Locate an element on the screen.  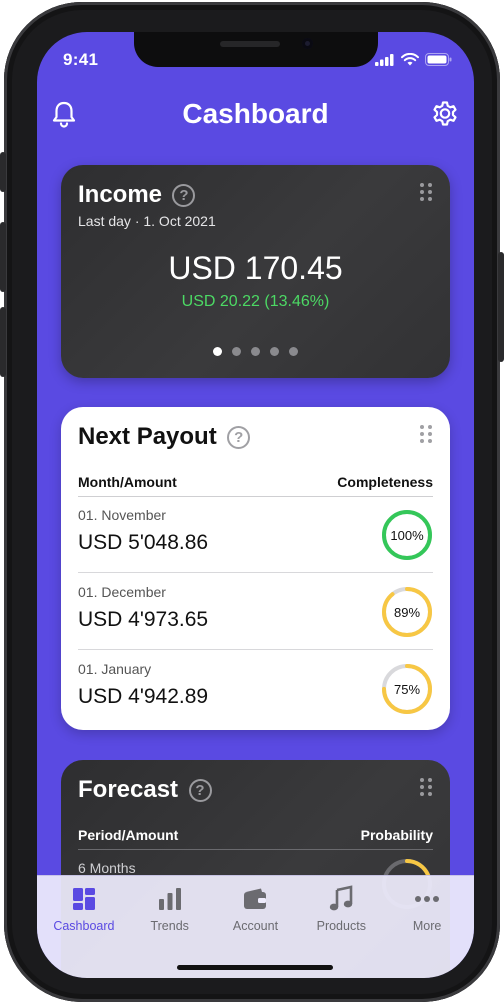
completeness-label: 75% is located at coordinates (407, 689).